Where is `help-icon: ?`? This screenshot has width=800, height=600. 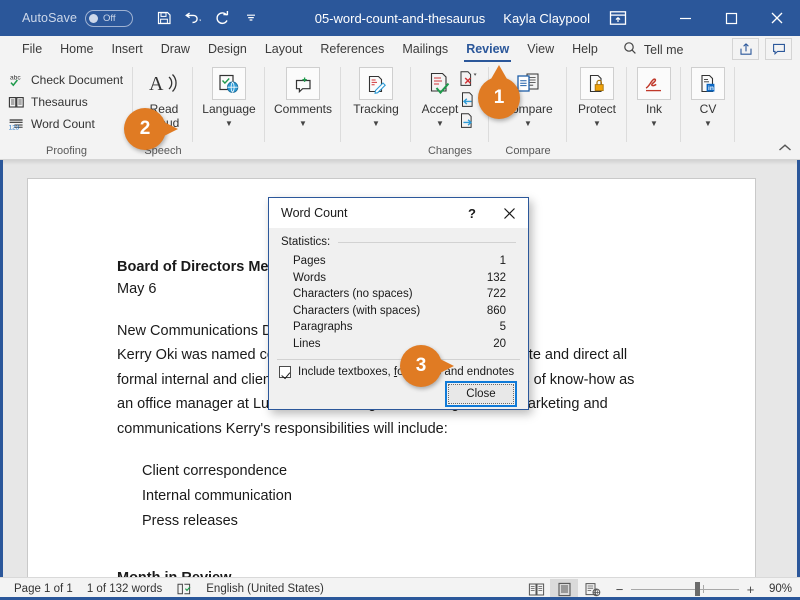
help-icon: ? is located at coordinates (472, 213).